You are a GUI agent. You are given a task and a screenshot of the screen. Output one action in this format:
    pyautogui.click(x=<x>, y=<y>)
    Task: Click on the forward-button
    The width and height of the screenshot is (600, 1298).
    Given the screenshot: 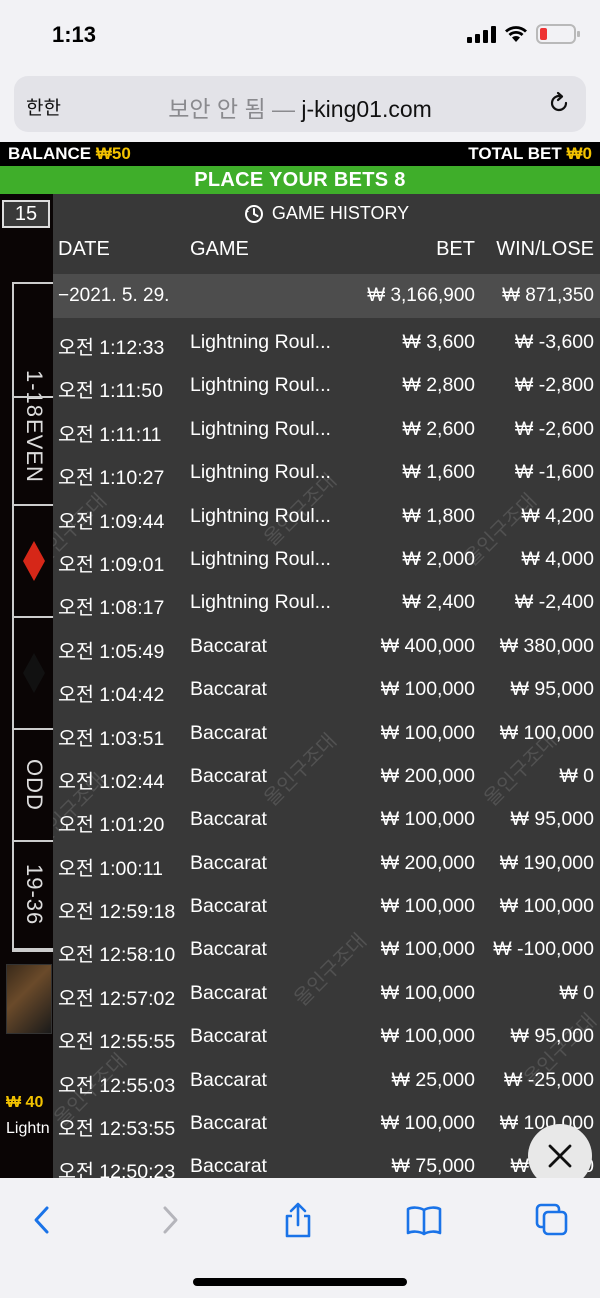 What is the action you would take?
    pyautogui.click(x=170, y=1220)
    